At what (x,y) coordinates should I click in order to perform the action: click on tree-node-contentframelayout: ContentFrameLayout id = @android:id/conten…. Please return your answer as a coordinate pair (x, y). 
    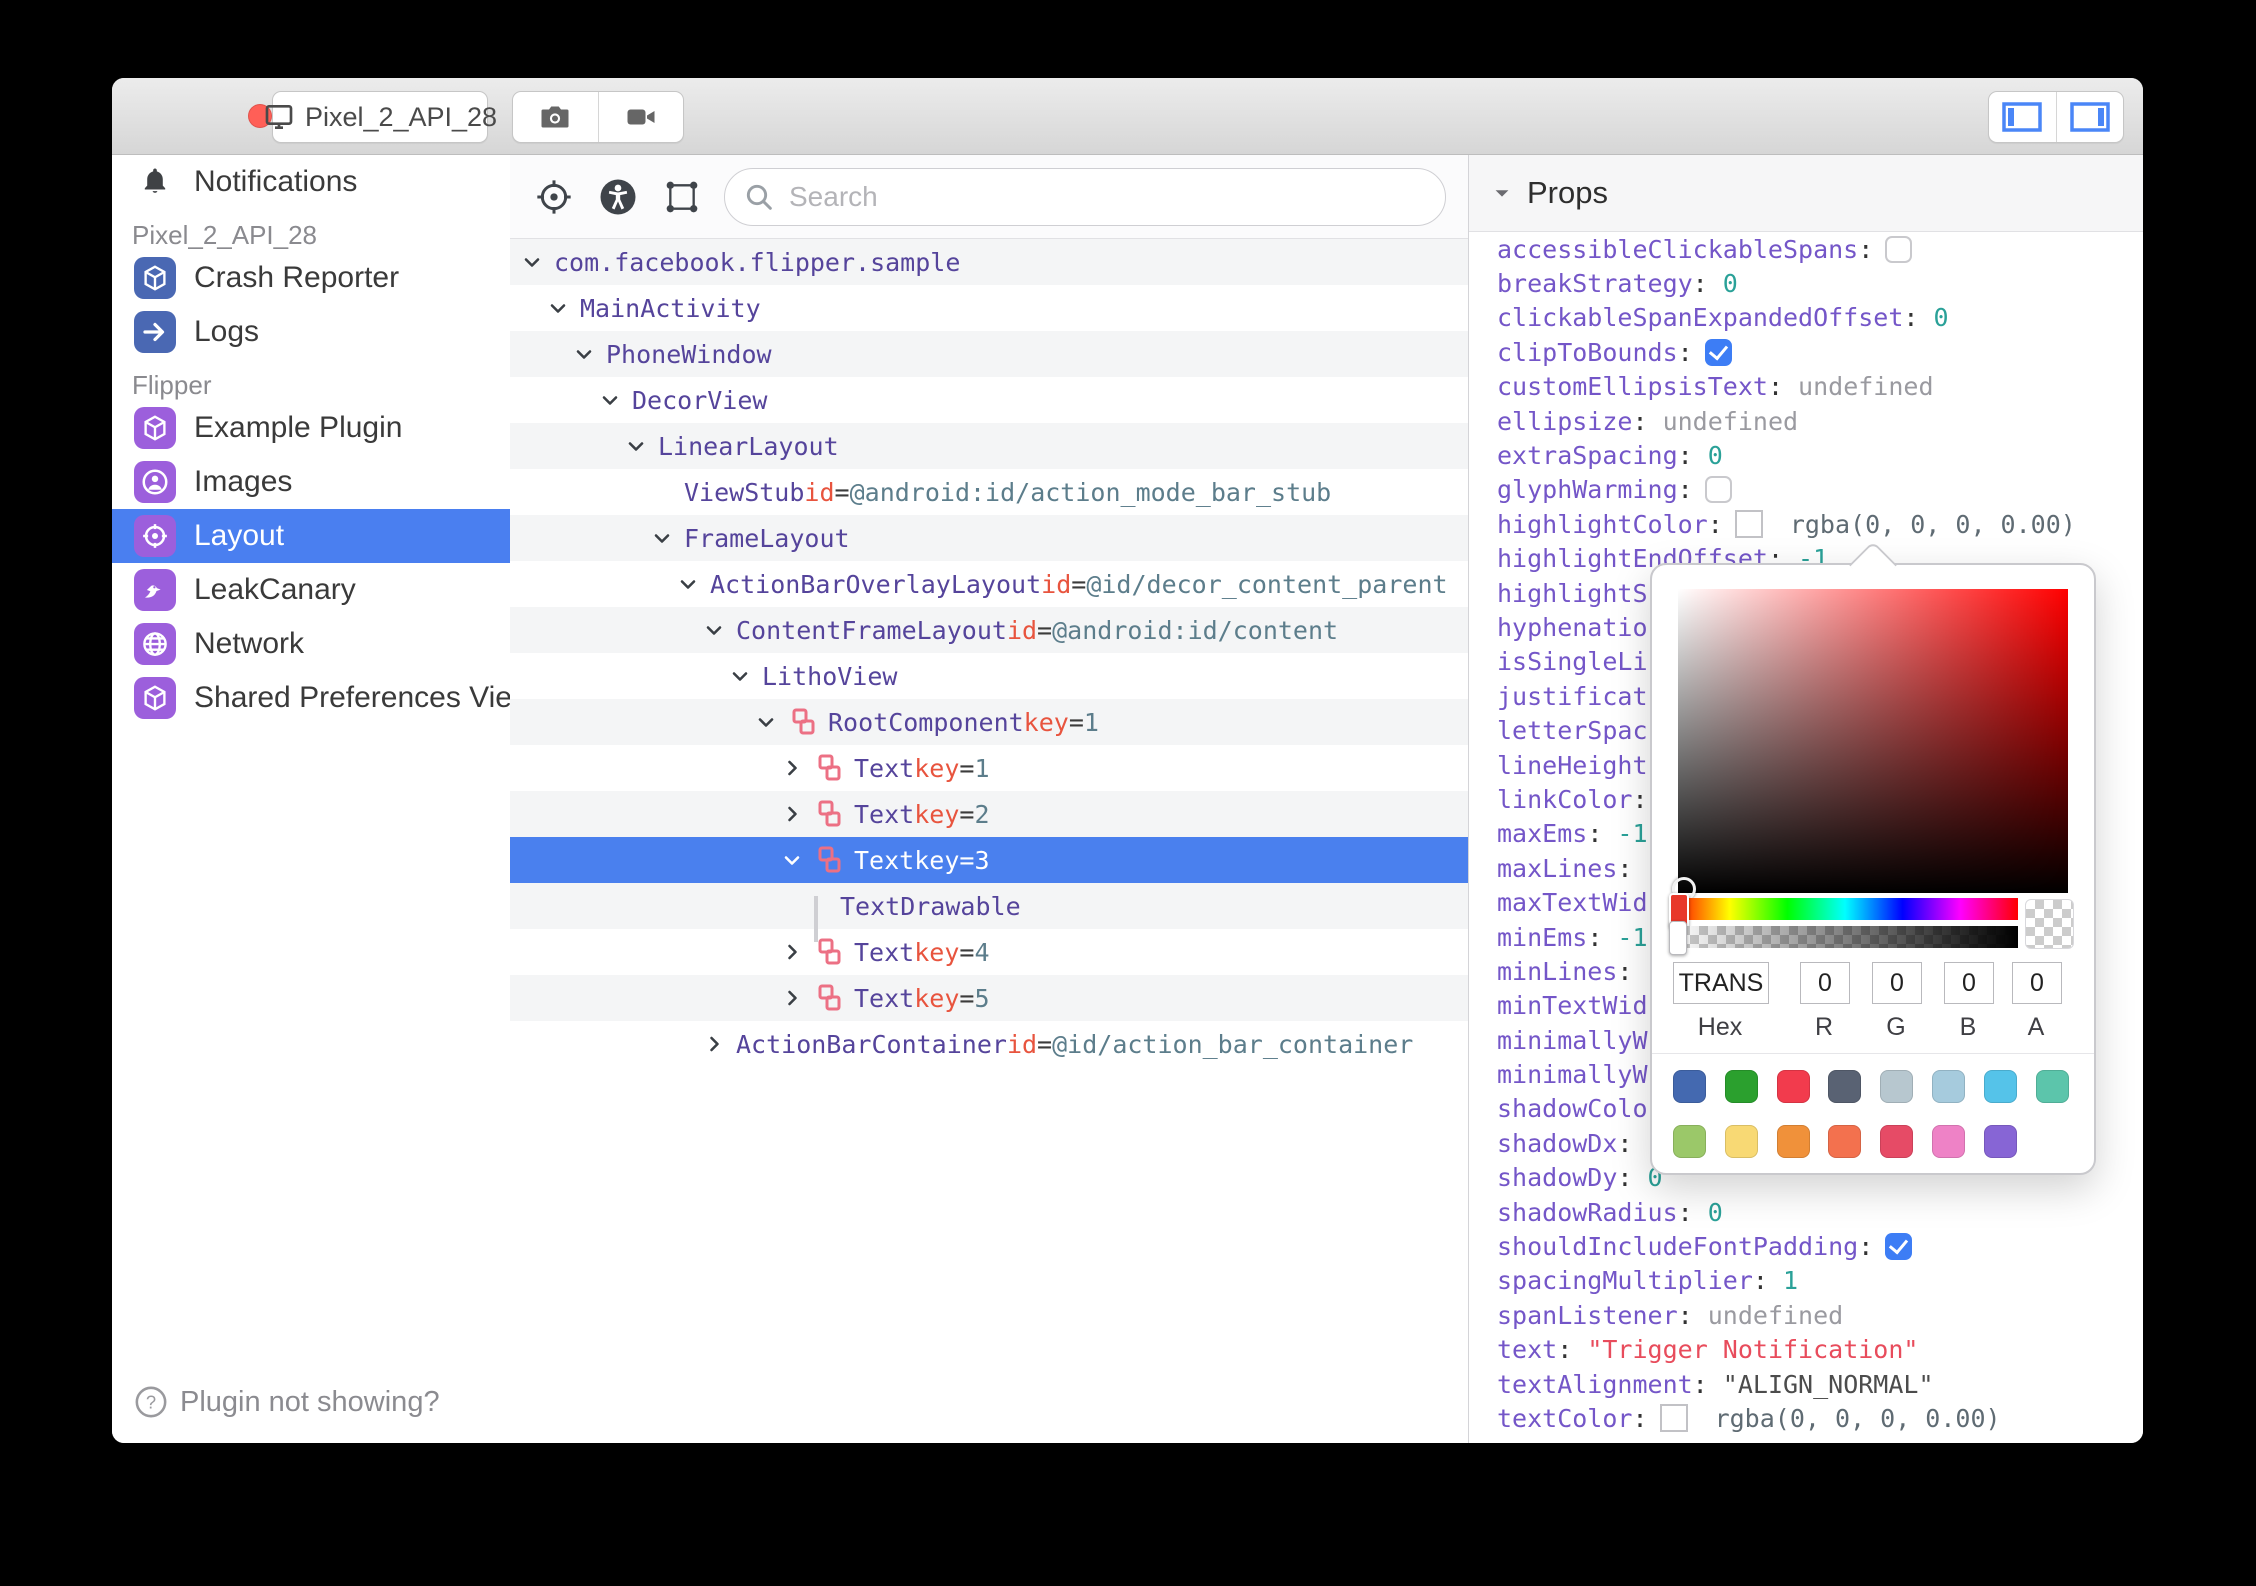
    Looking at the image, I should click on (989, 630).